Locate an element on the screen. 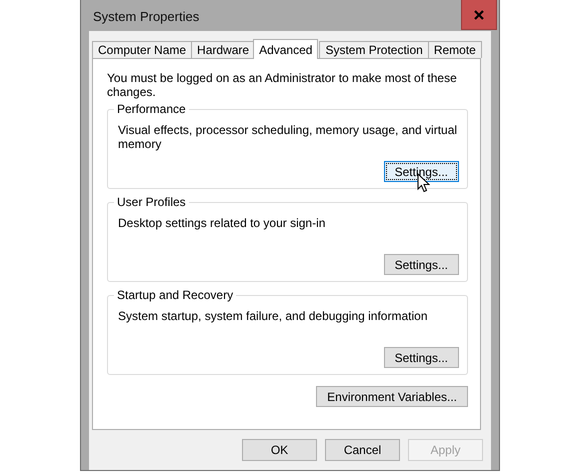 The height and width of the screenshot is (475, 580). dialog-button: OK is located at coordinates (279, 450).